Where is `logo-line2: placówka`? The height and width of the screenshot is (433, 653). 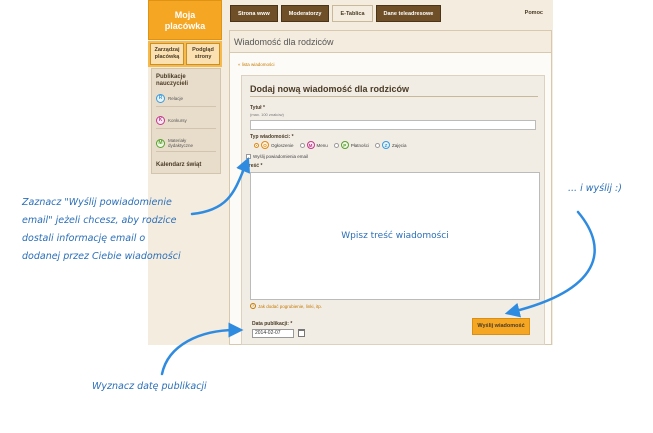
logo-line2: placówka is located at coordinates (185, 26).